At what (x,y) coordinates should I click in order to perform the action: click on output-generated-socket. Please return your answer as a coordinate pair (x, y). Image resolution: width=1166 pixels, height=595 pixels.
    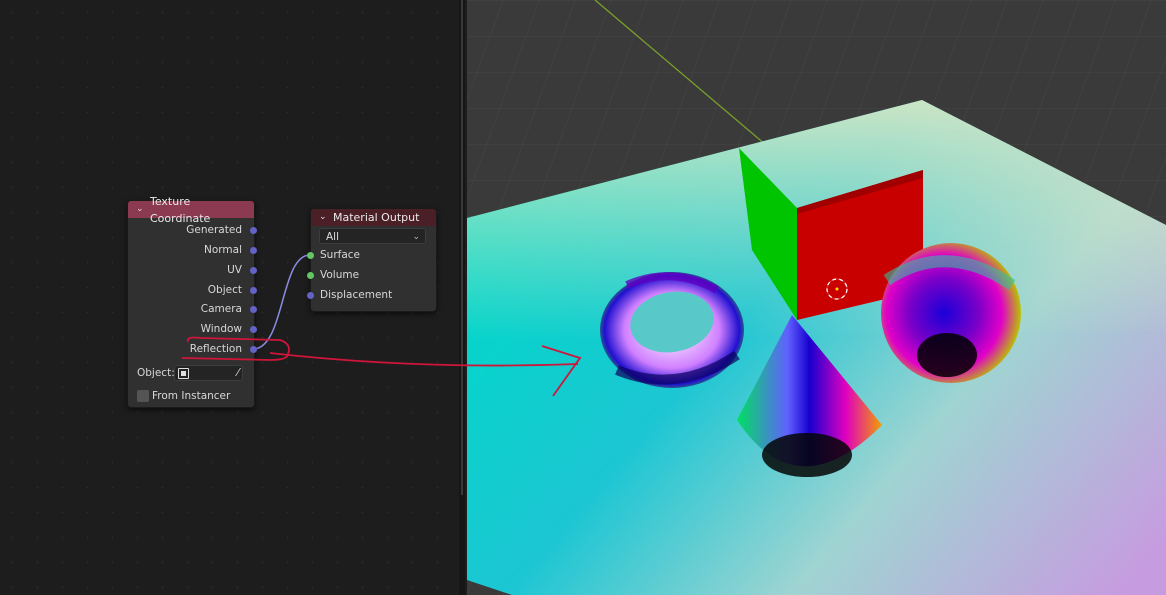
    Looking at the image, I should click on (253, 230).